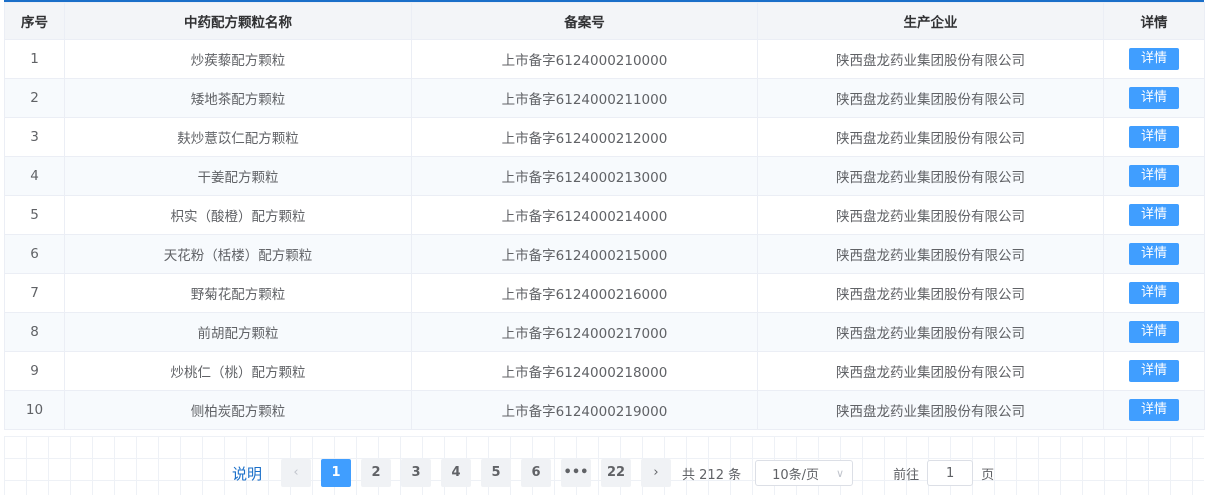  Describe the element at coordinates (34, 98) in the screenshot. I see `row-index: 2` at that location.